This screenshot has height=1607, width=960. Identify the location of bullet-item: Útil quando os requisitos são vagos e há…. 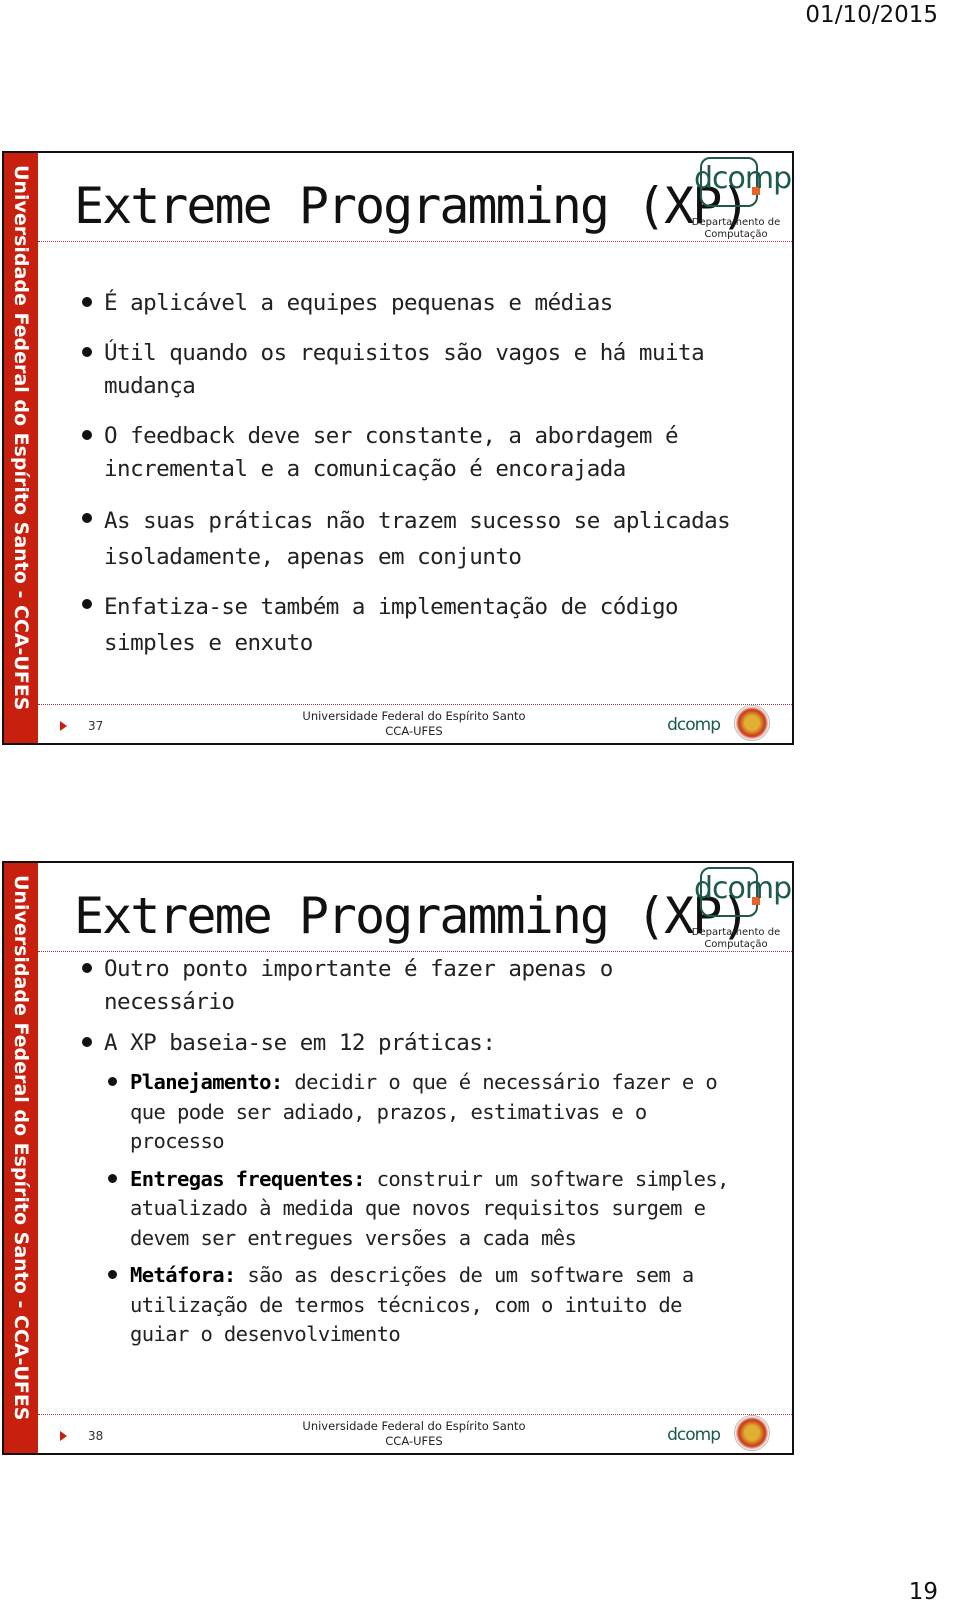
(413, 370).